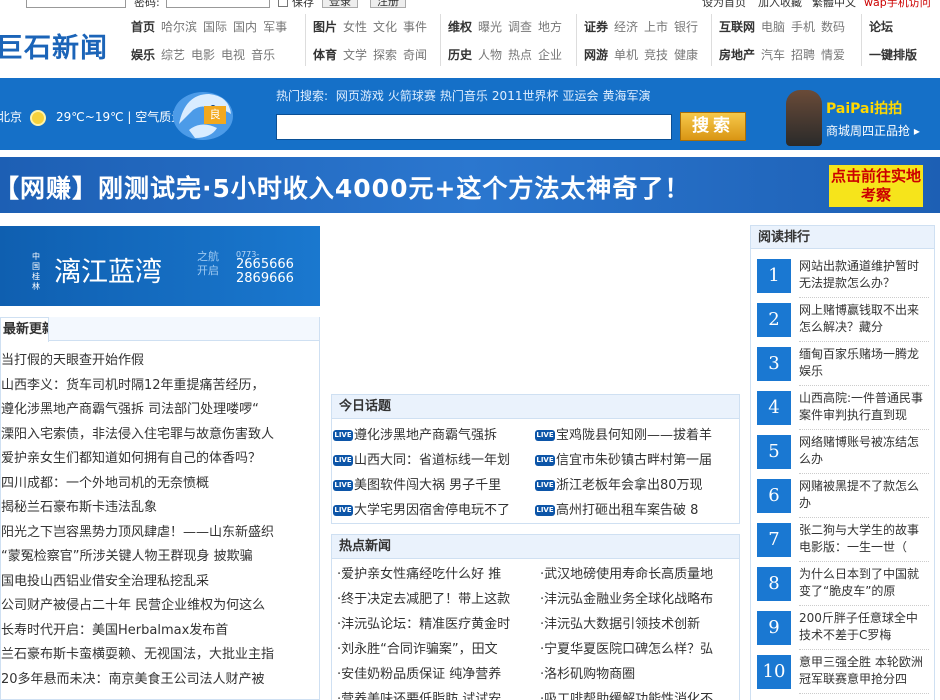 The width and height of the screenshot is (940, 700). What do you see at coordinates (686, 27) in the screenshot?
I see `nav-link: 银行` at bounding box center [686, 27].